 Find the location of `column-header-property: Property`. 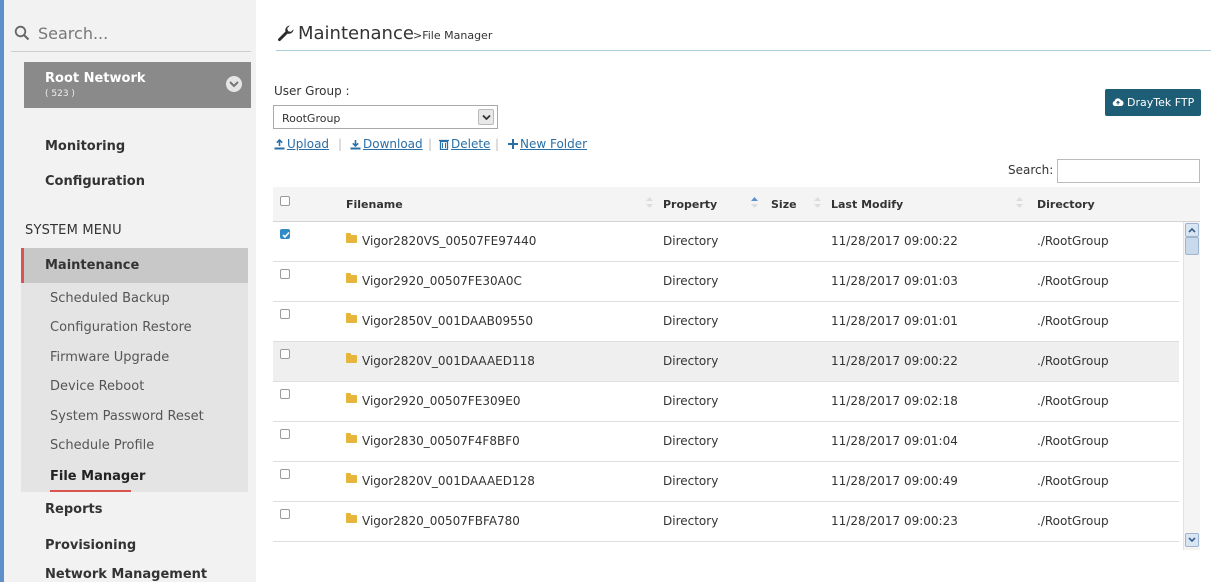

column-header-property: Property is located at coordinates (690, 204).